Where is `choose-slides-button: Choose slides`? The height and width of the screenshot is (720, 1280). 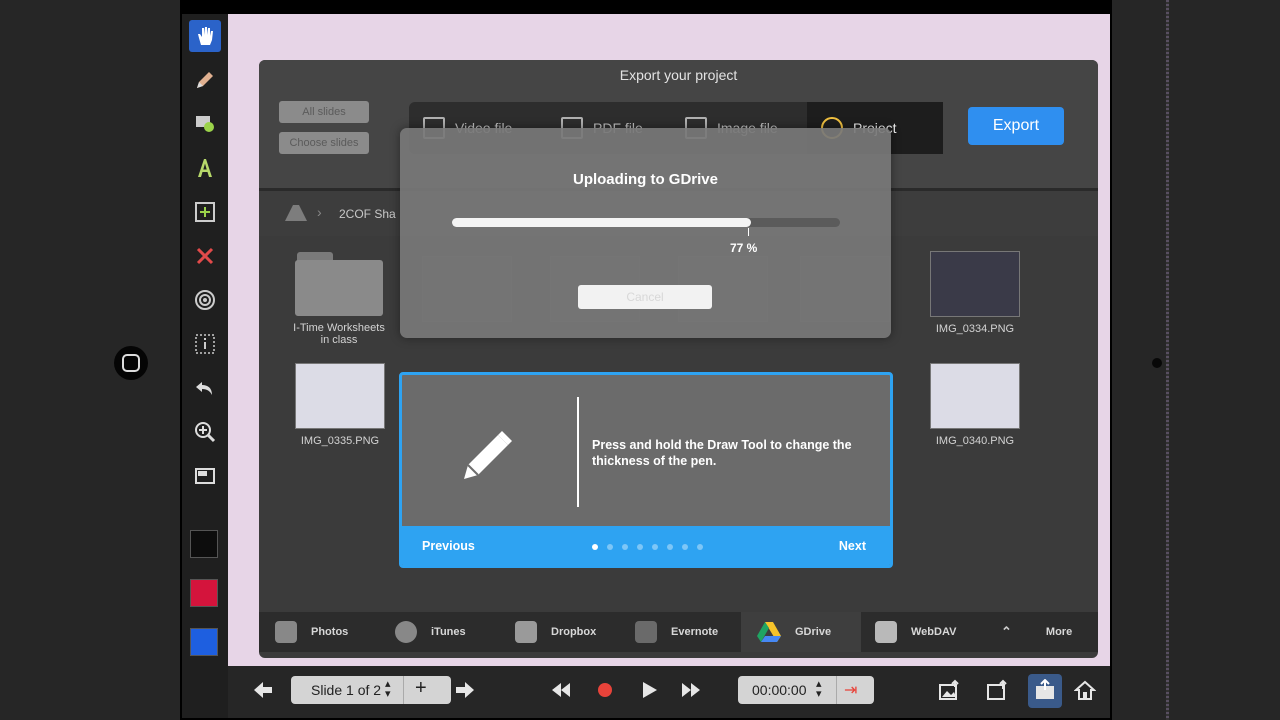 choose-slides-button: Choose slides is located at coordinates (324, 143).